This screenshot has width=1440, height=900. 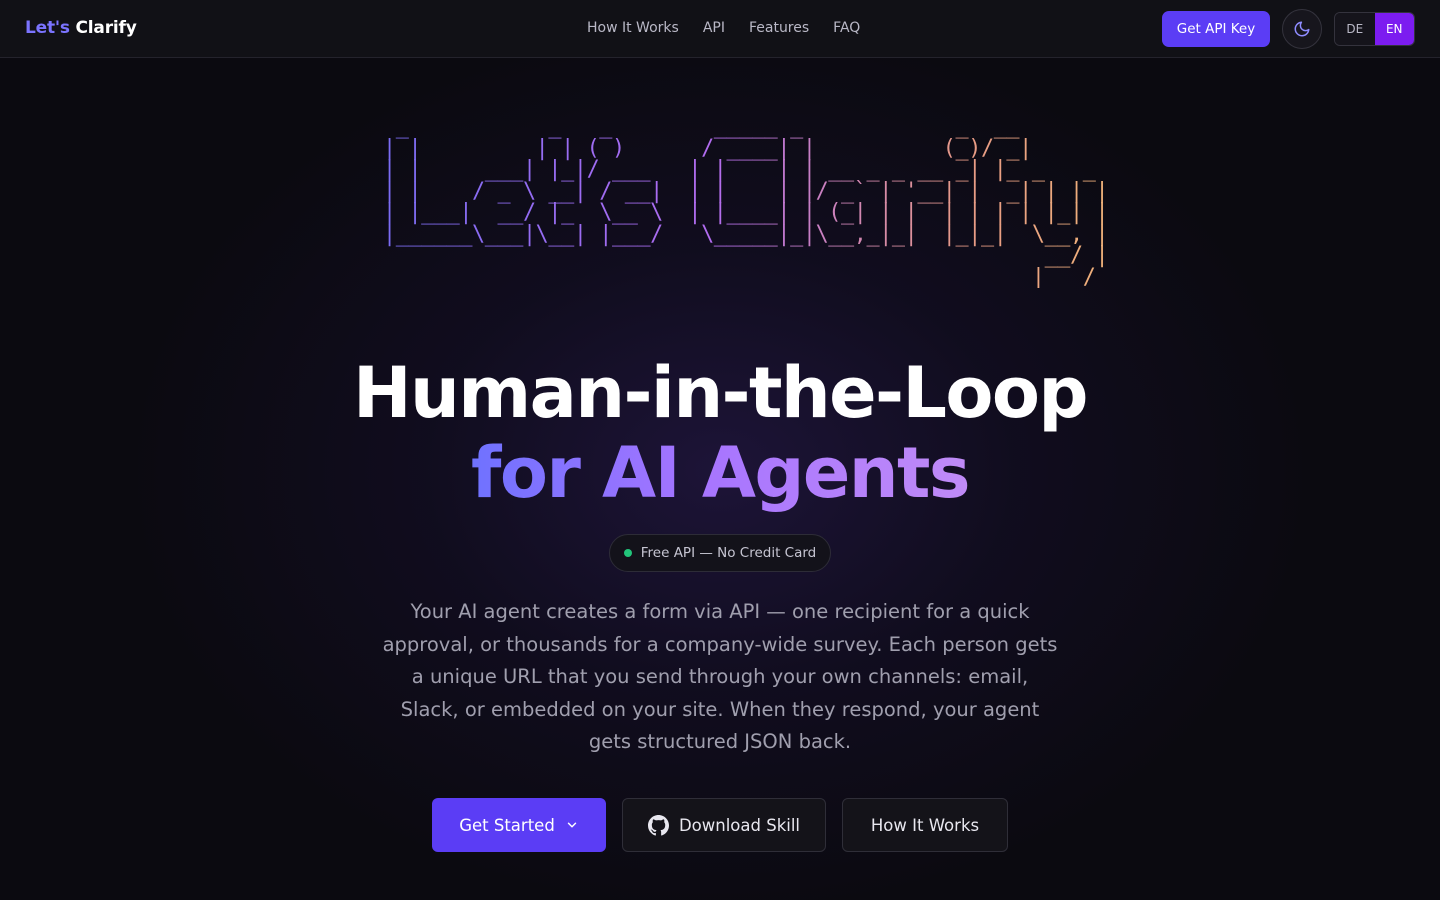 What do you see at coordinates (846, 28) in the screenshot?
I see `nav-link-faq: FAQ` at bounding box center [846, 28].